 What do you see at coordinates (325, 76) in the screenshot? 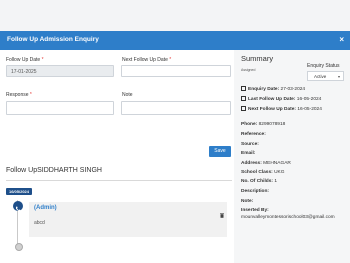
I see `enquiry-status-select: Active ▾` at bounding box center [325, 76].